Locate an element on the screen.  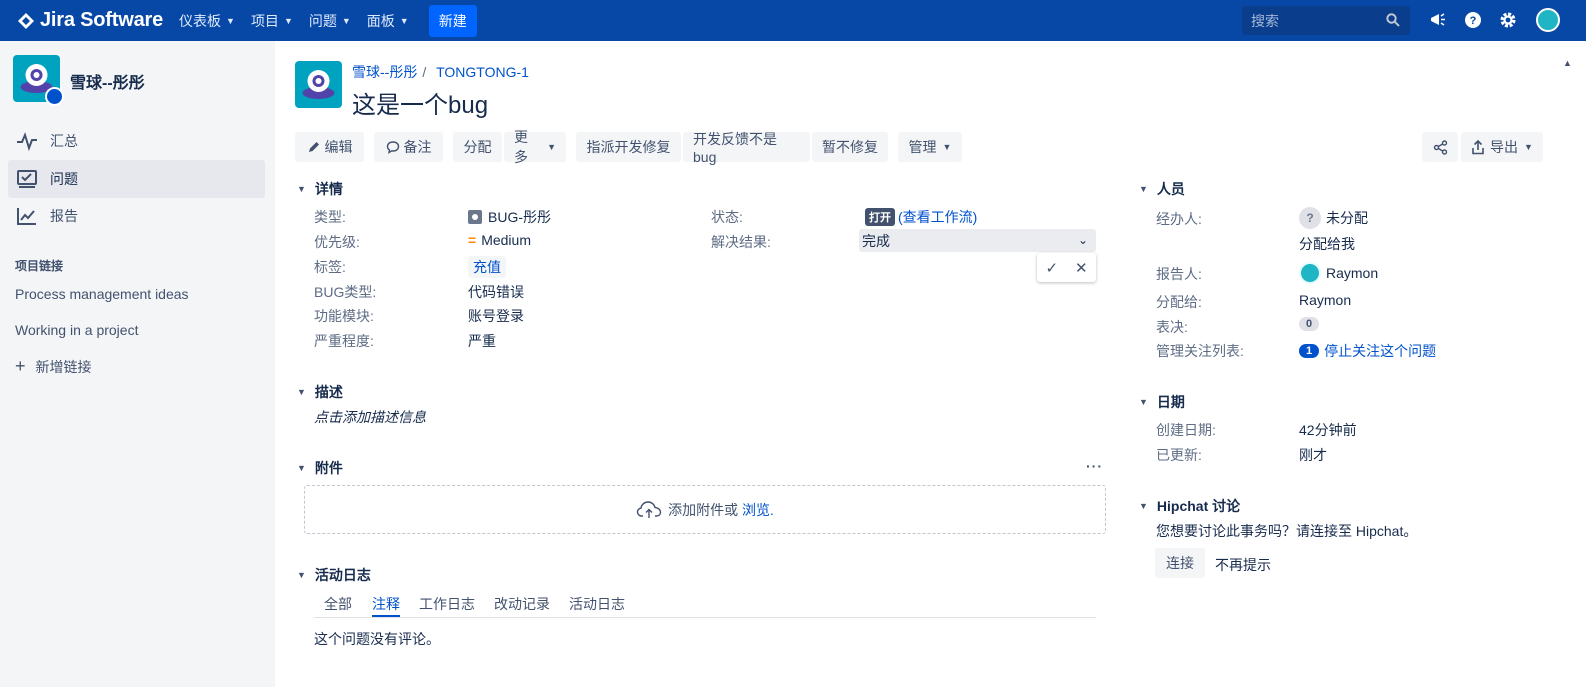
connect-button: 连接 is located at coordinates (1180, 563).